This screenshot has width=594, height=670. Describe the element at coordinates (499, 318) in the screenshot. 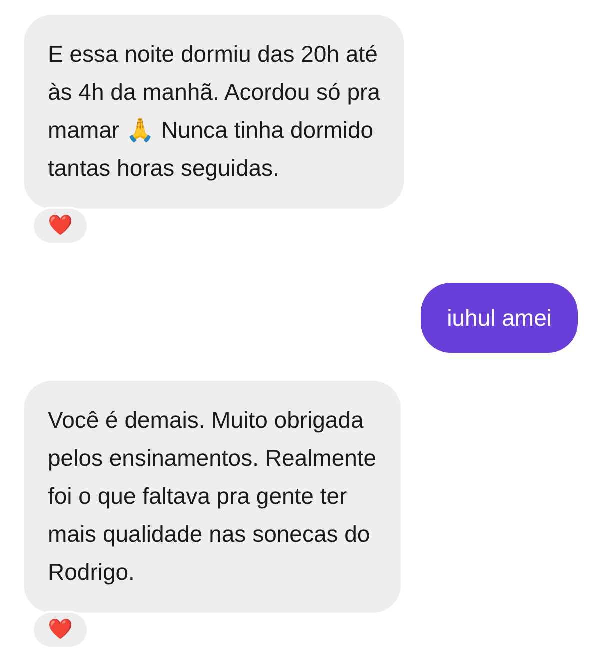

I see `message-text: iuhul amei` at that location.